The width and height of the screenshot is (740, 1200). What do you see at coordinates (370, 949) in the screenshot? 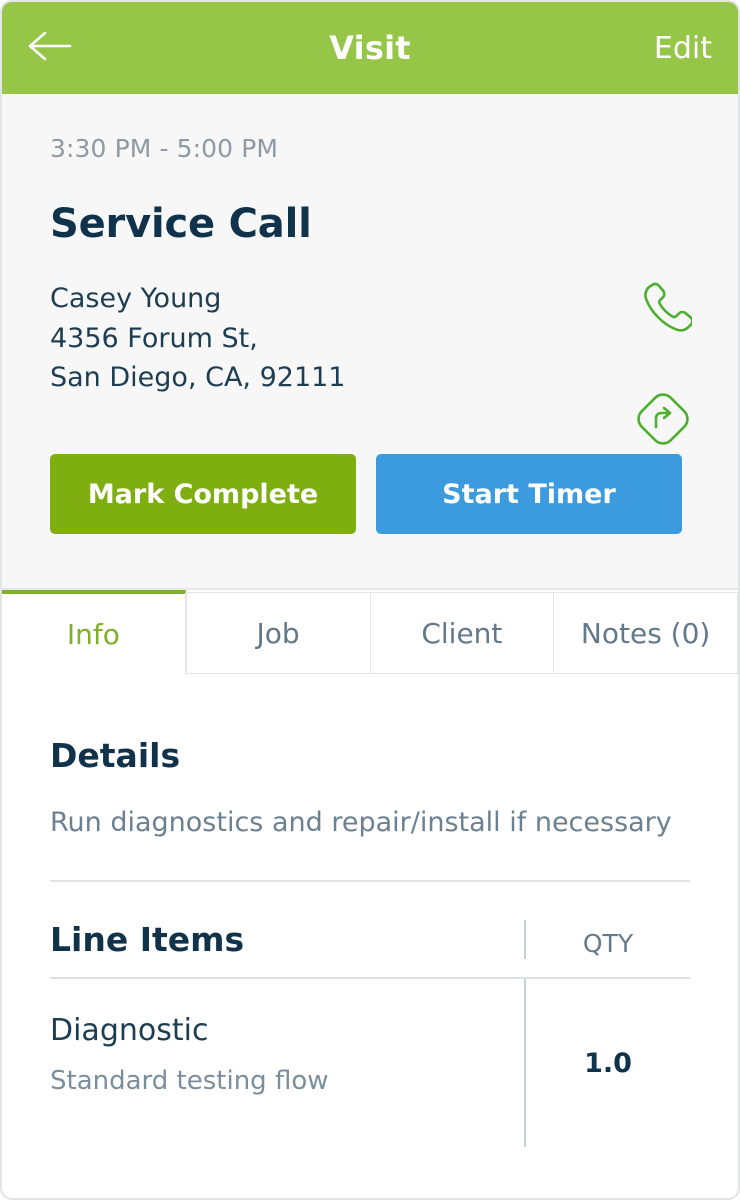
I see `line-items-header: Line Items QTY` at bounding box center [370, 949].